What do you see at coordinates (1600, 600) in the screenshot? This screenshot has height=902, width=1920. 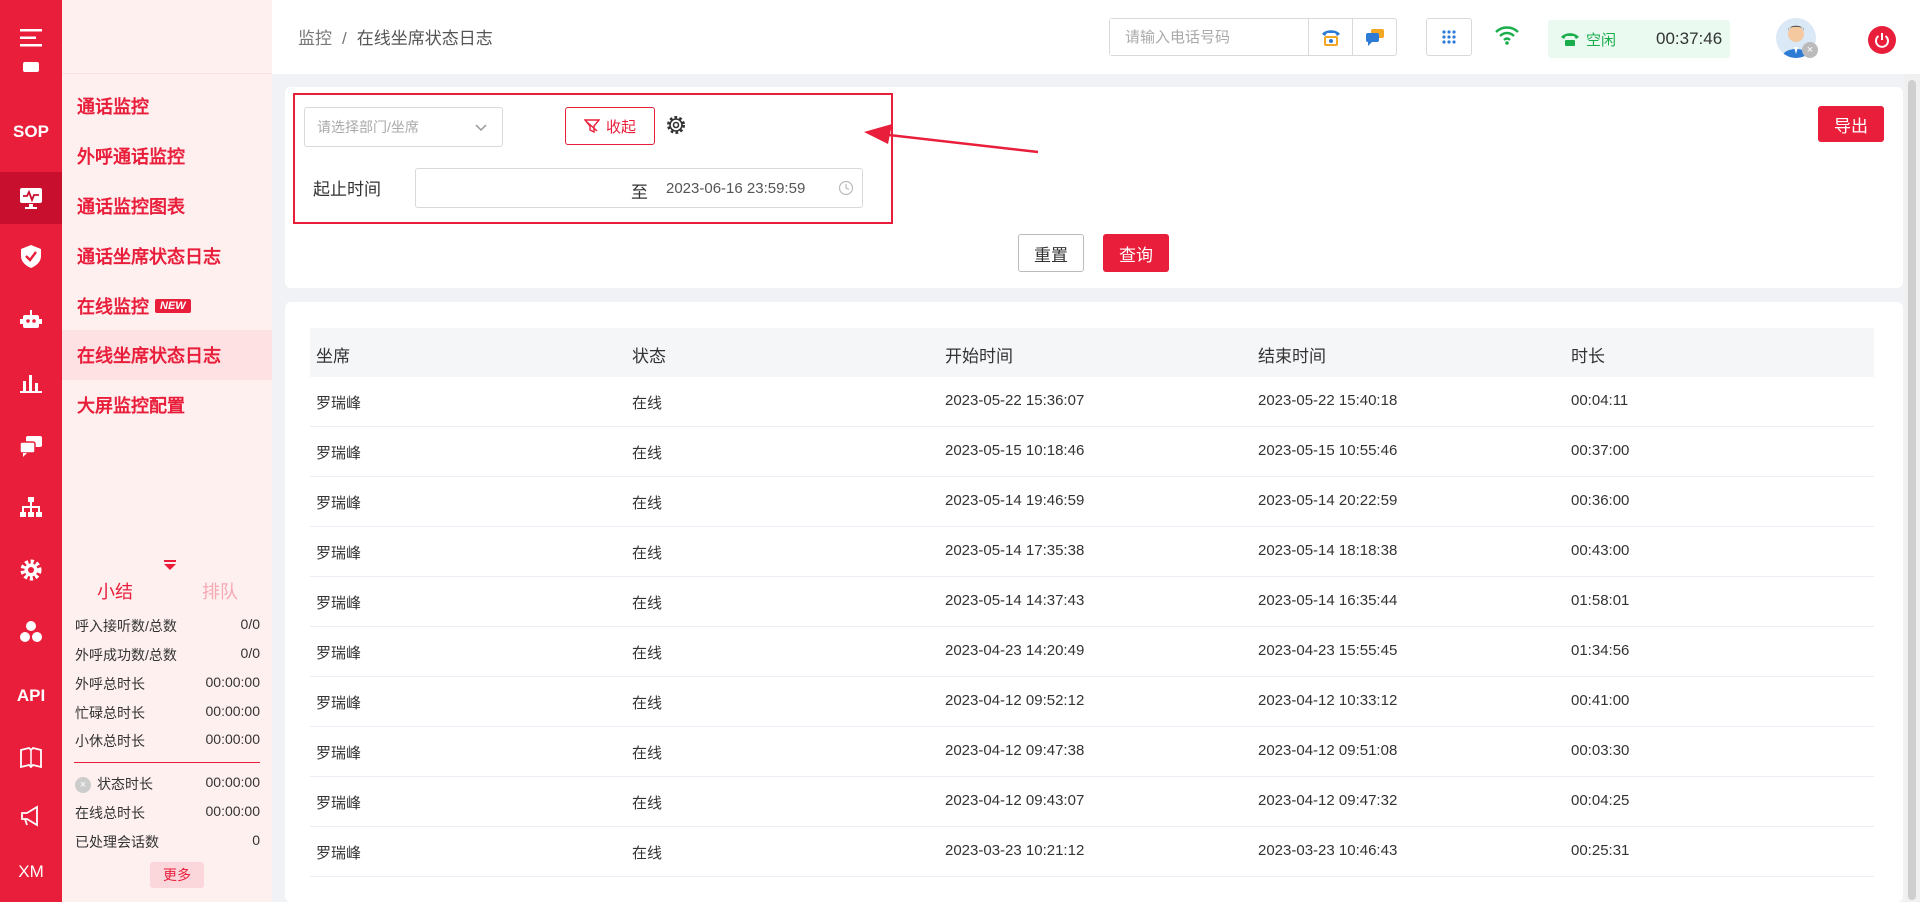 I see `table-cell: 01:58:01` at bounding box center [1600, 600].